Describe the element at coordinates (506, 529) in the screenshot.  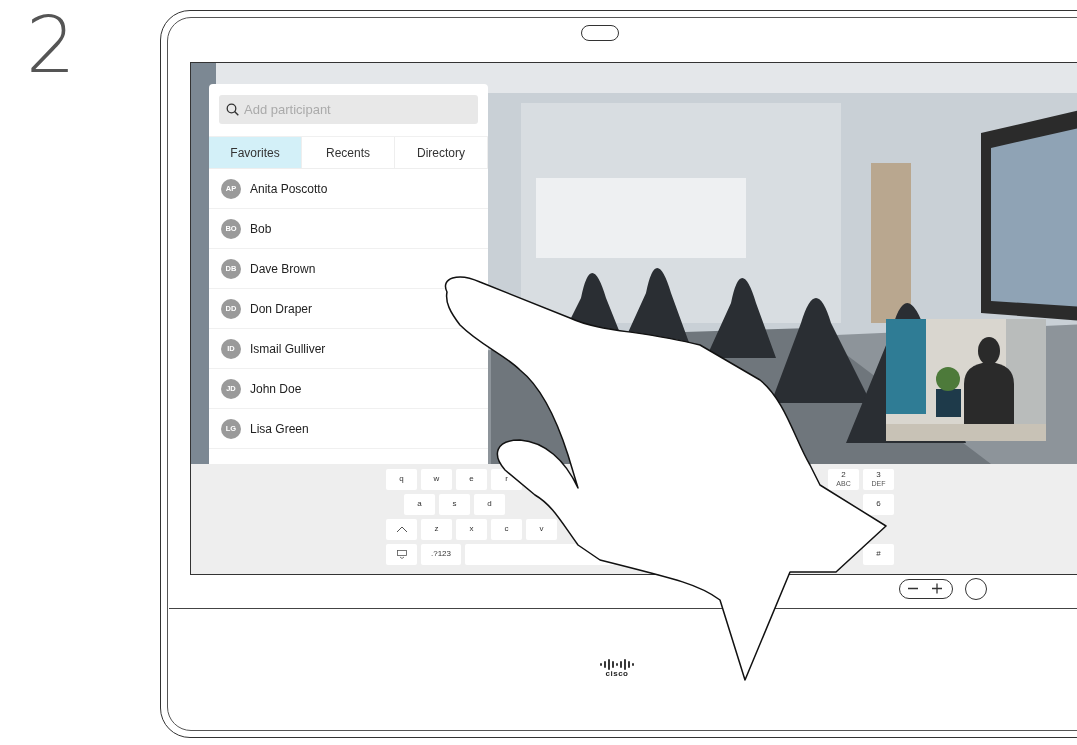
I see `keyboard-key: c` at that location.